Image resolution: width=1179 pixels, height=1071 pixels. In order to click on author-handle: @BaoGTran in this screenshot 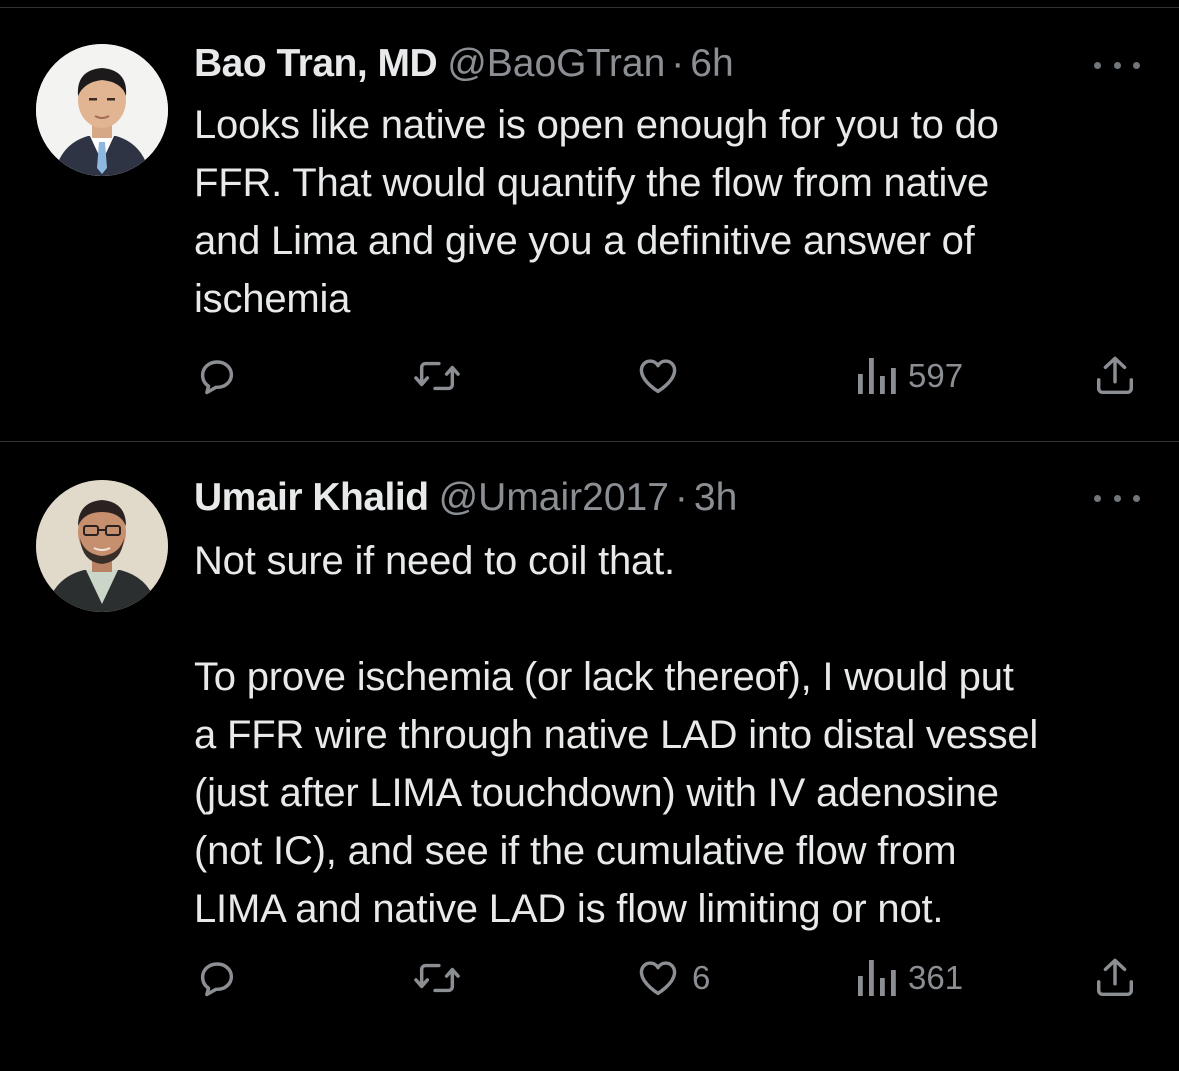, I will do `click(556, 63)`.